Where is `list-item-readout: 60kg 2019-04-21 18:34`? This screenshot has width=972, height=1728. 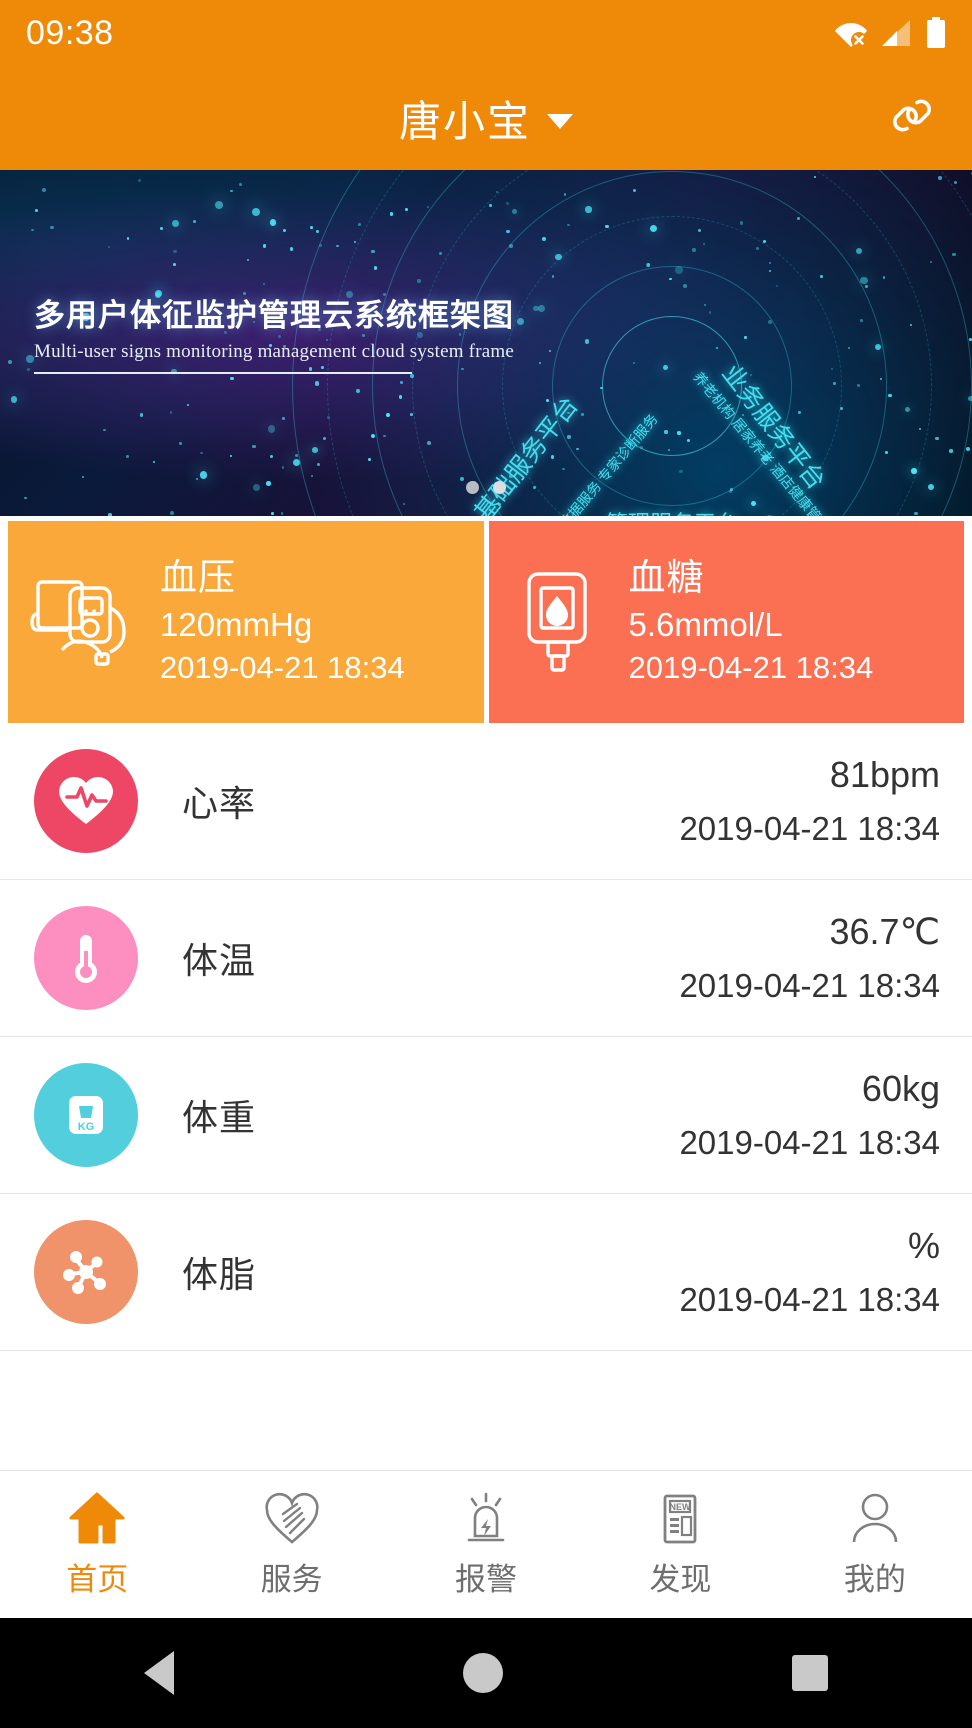 list-item-readout: 60kg 2019-04-21 18:34 is located at coordinates (809, 1115).